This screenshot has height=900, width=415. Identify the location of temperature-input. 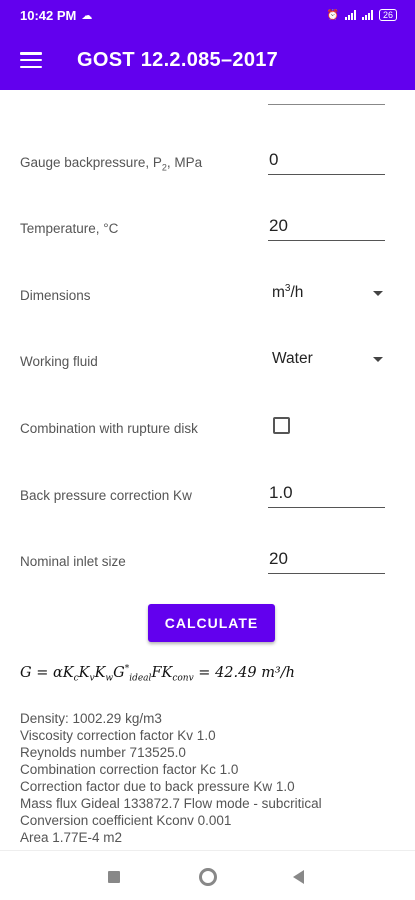
(326, 225).